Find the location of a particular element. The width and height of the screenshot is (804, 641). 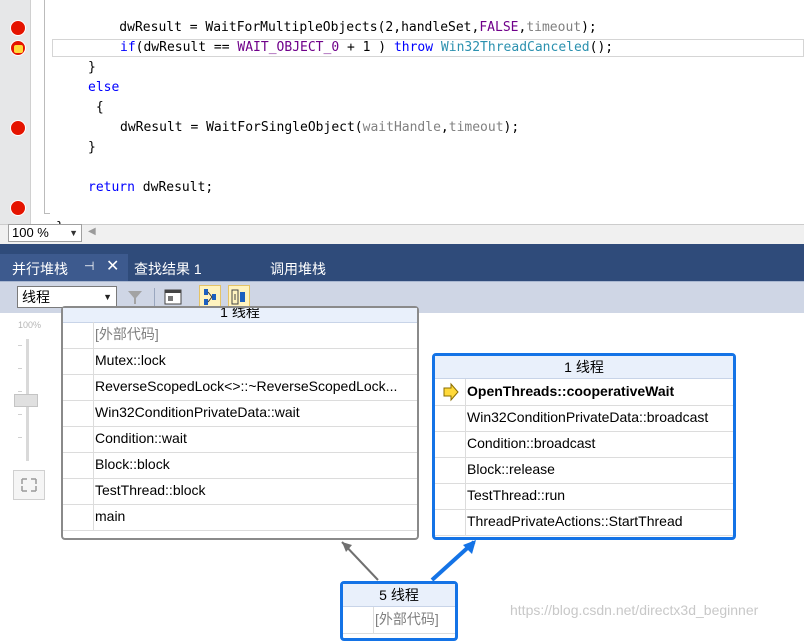

current-statement-breakpoint-icon is located at coordinates (18, 48).